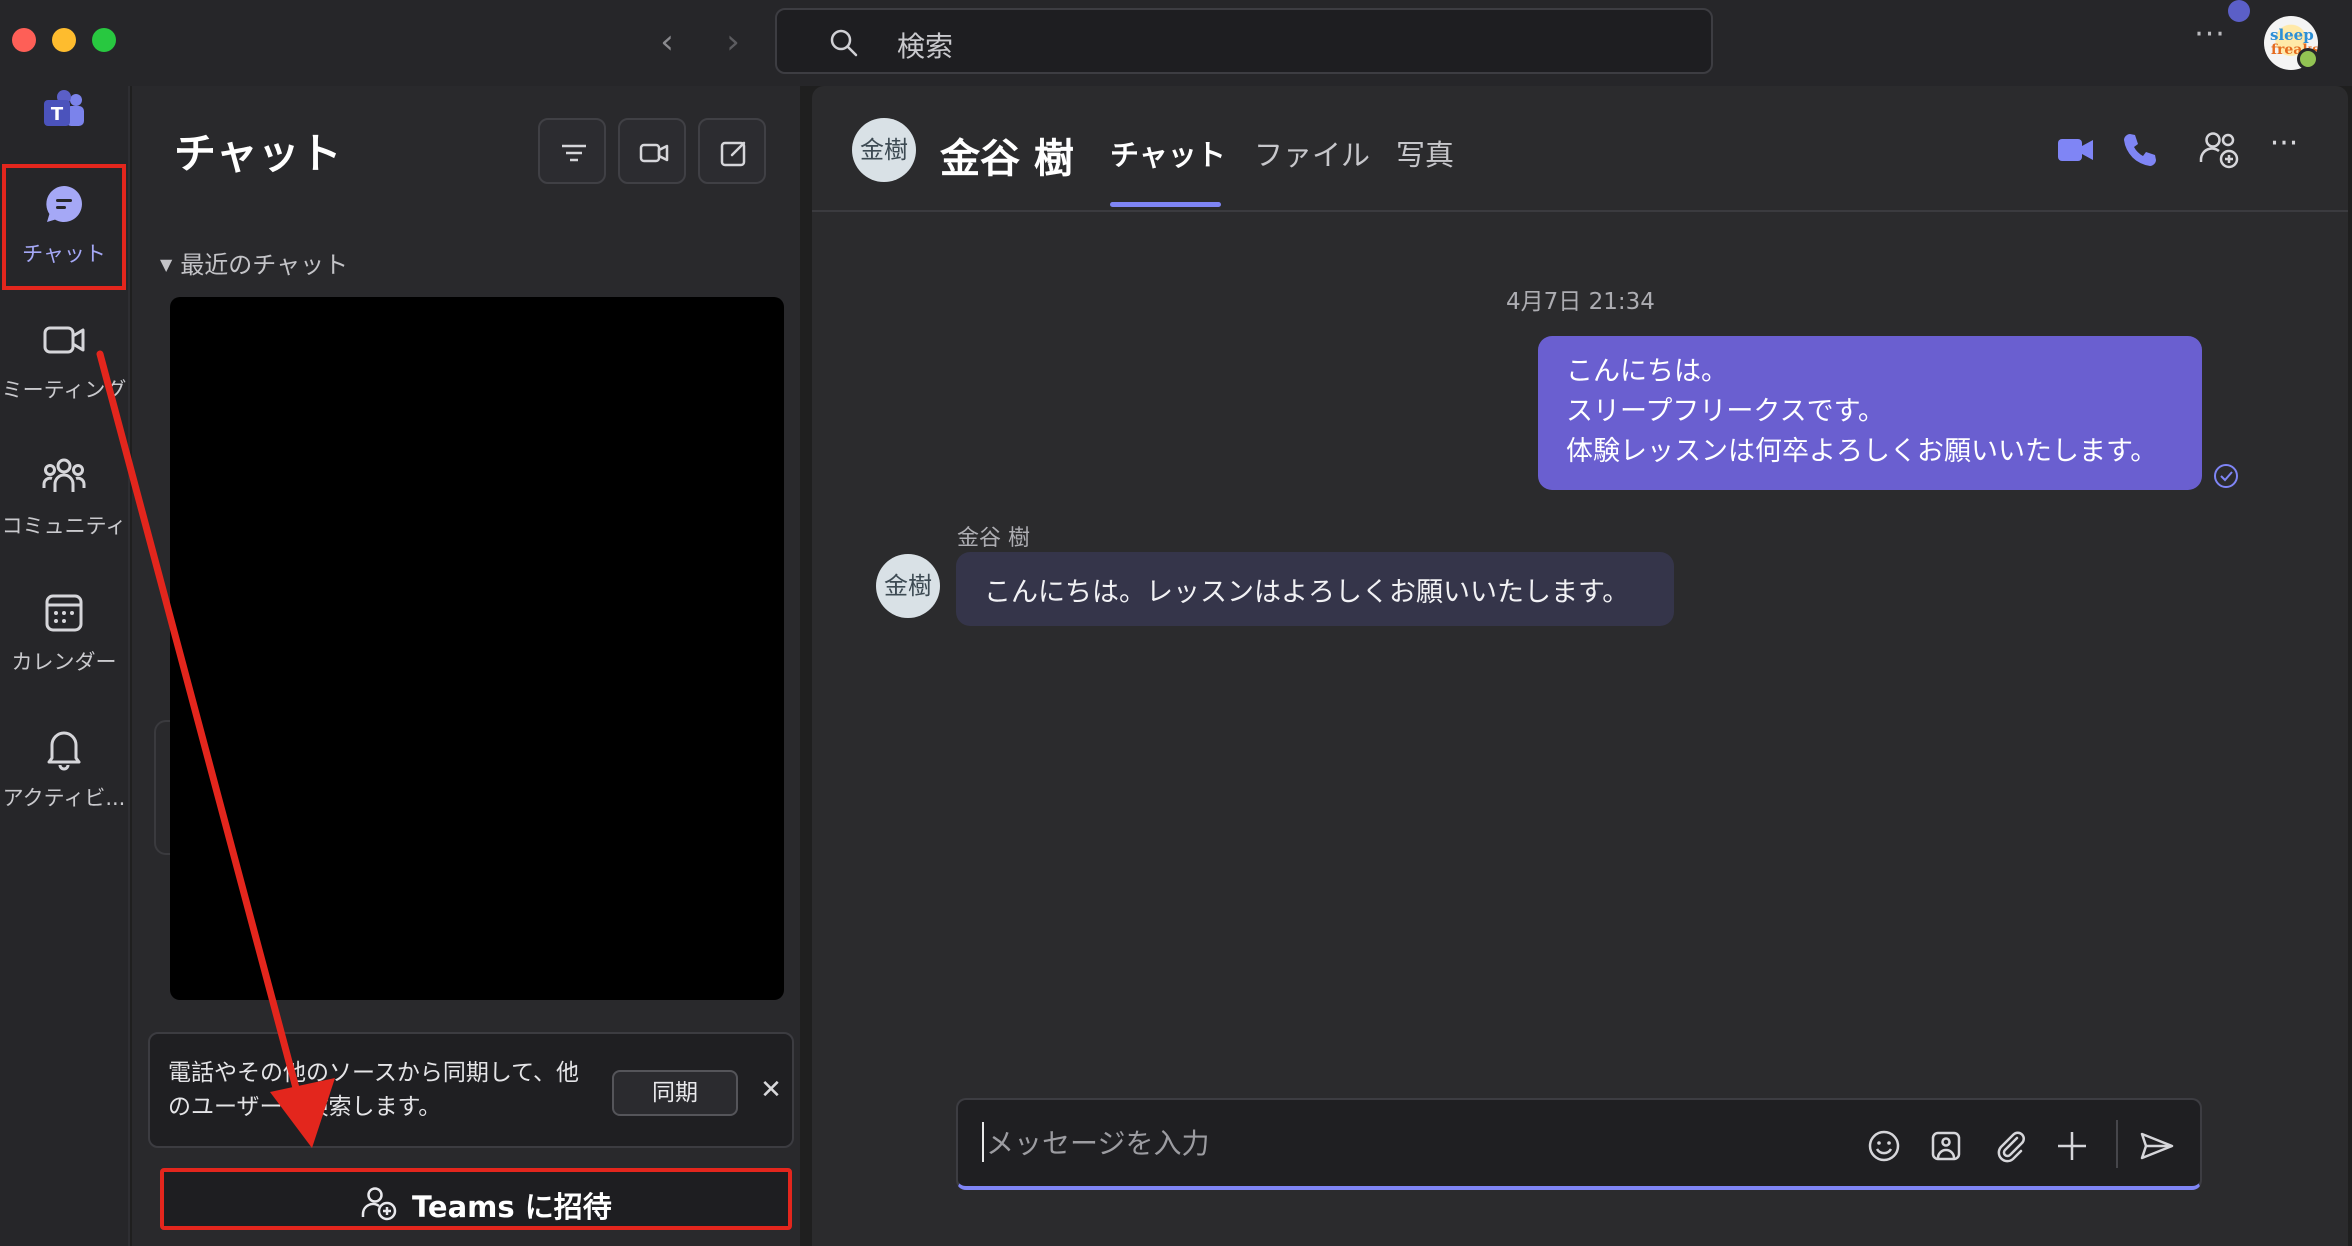 The width and height of the screenshot is (2352, 1246). I want to click on seen-check-icon, so click(2226, 476).